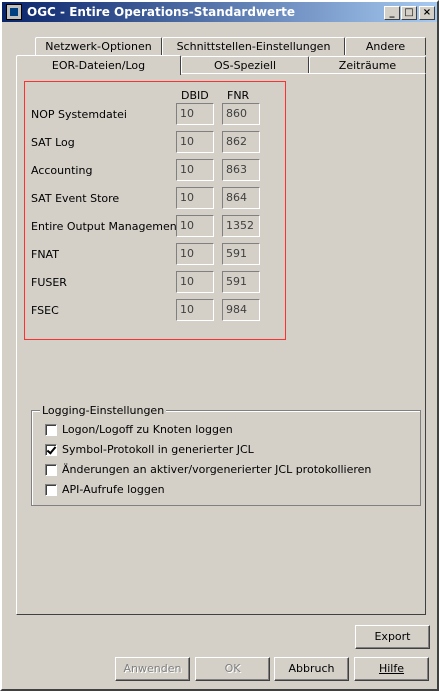  Describe the element at coordinates (311, 669) in the screenshot. I see `cancel-button: Abbruch` at that location.